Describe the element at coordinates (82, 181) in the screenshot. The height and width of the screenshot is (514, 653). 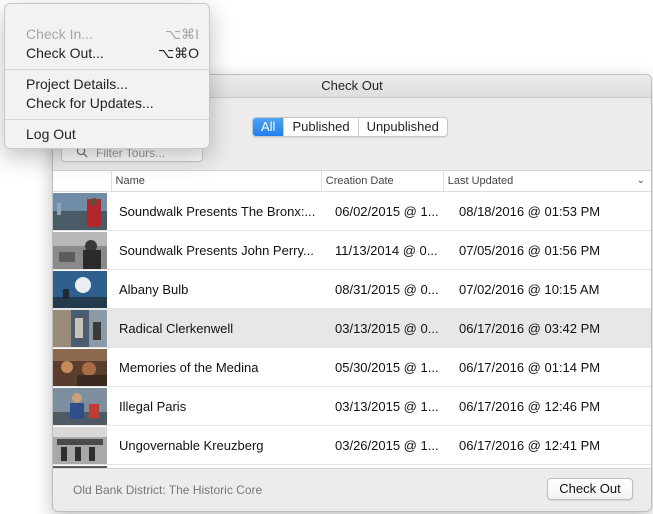
I see `thumbnail-column-header` at that location.